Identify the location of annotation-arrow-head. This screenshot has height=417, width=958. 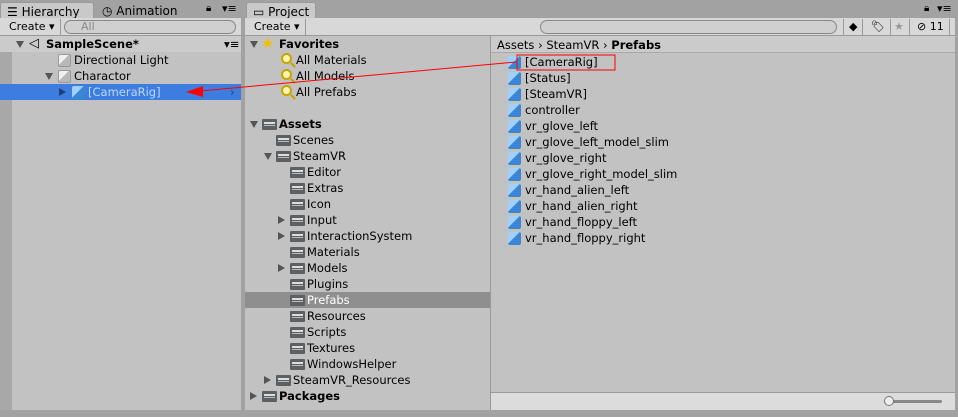
(194, 91).